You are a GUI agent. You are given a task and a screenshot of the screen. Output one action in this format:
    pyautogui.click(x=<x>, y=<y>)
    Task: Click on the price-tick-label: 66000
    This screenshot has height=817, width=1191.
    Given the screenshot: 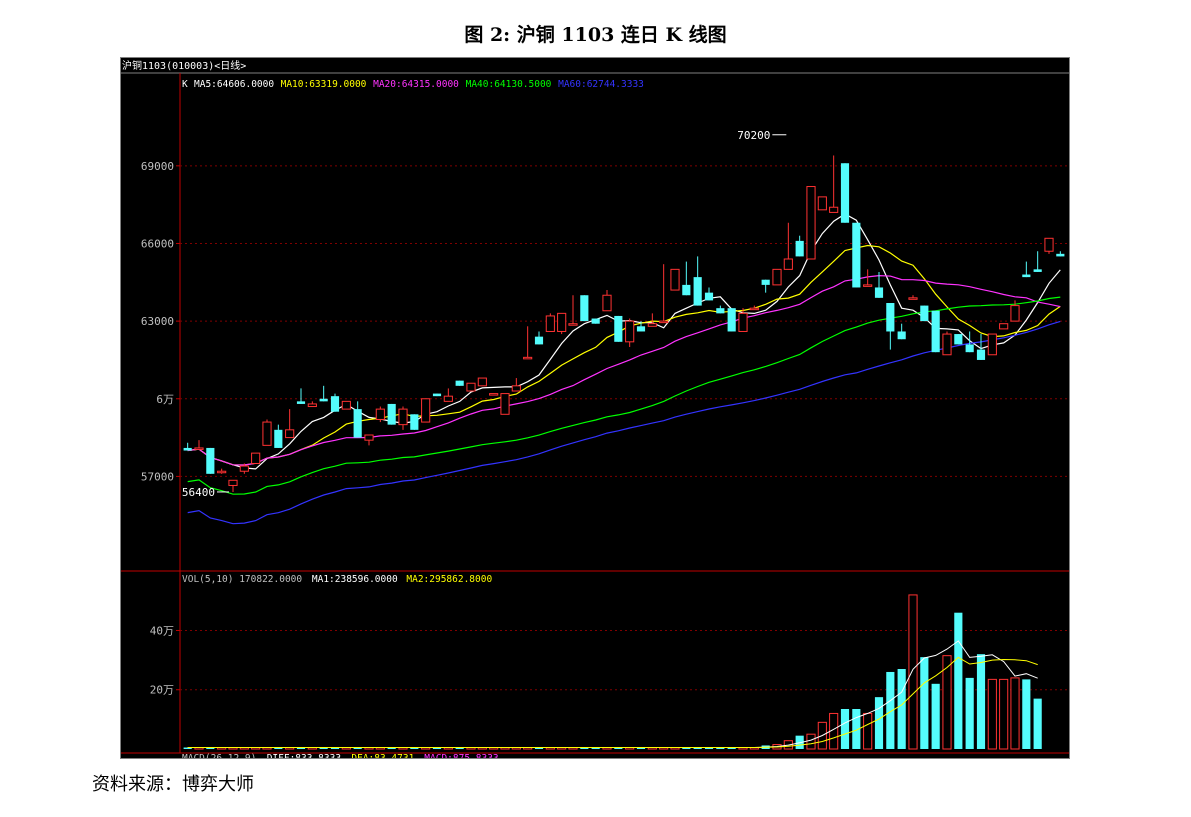 What is the action you would take?
    pyautogui.click(x=157, y=243)
    